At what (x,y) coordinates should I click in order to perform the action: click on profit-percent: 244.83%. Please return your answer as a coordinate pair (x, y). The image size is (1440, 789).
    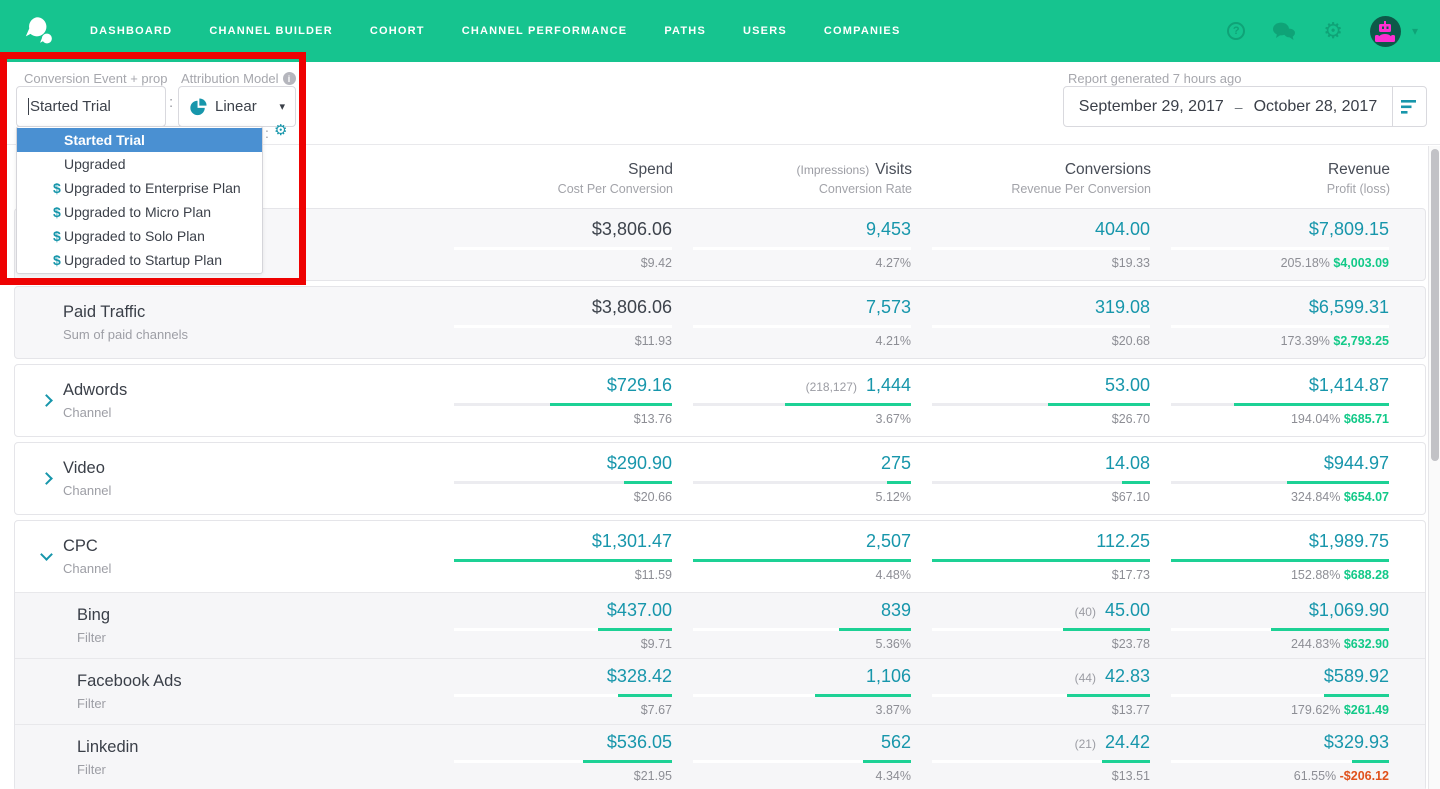
    Looking at the image, I should click on (1317, 644).